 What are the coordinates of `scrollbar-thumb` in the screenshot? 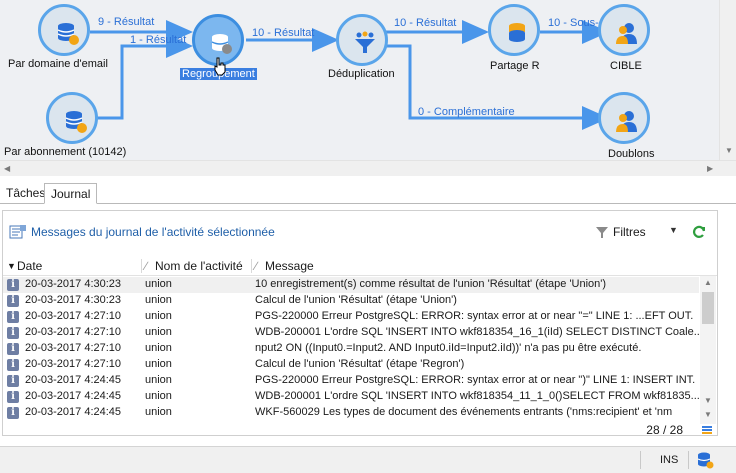 It's located at (708, 308).